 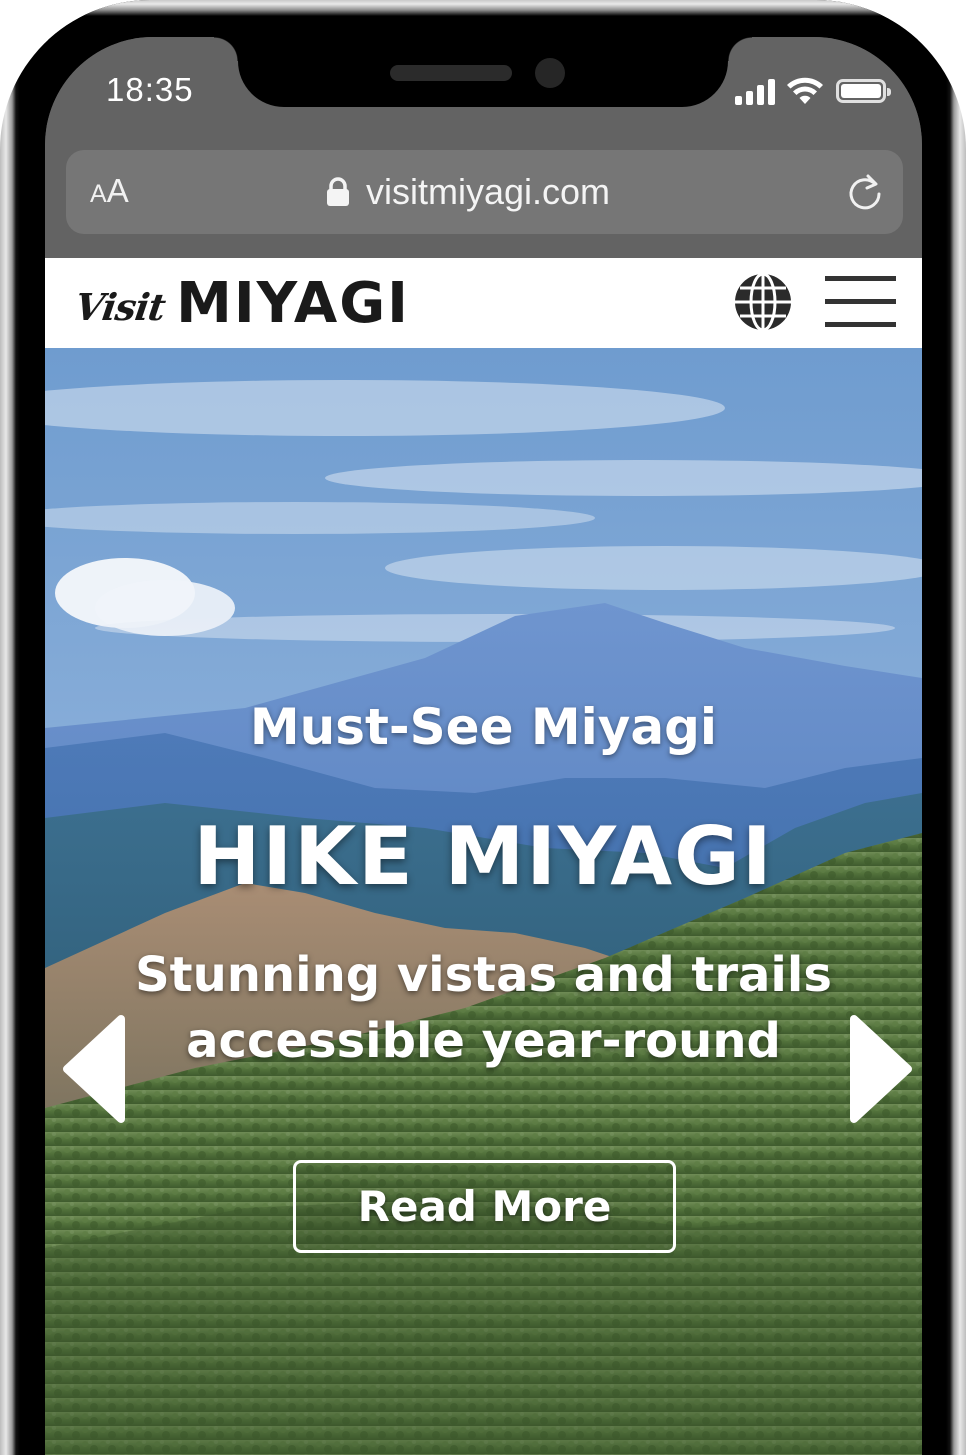 What do you see at coordinates (863, 91) in the screenshot?
I see `battery-icon` at bounding box center [863, 91].